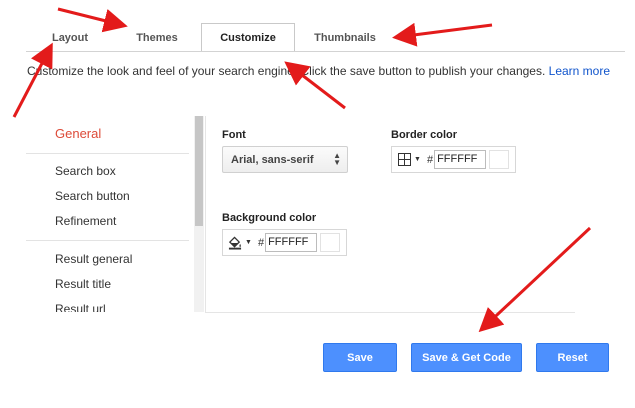 Image resolution: width=635 pixels, height=408 pixels. I want to click on tab-thumbnails: Thumbnails, so click(345, 37).